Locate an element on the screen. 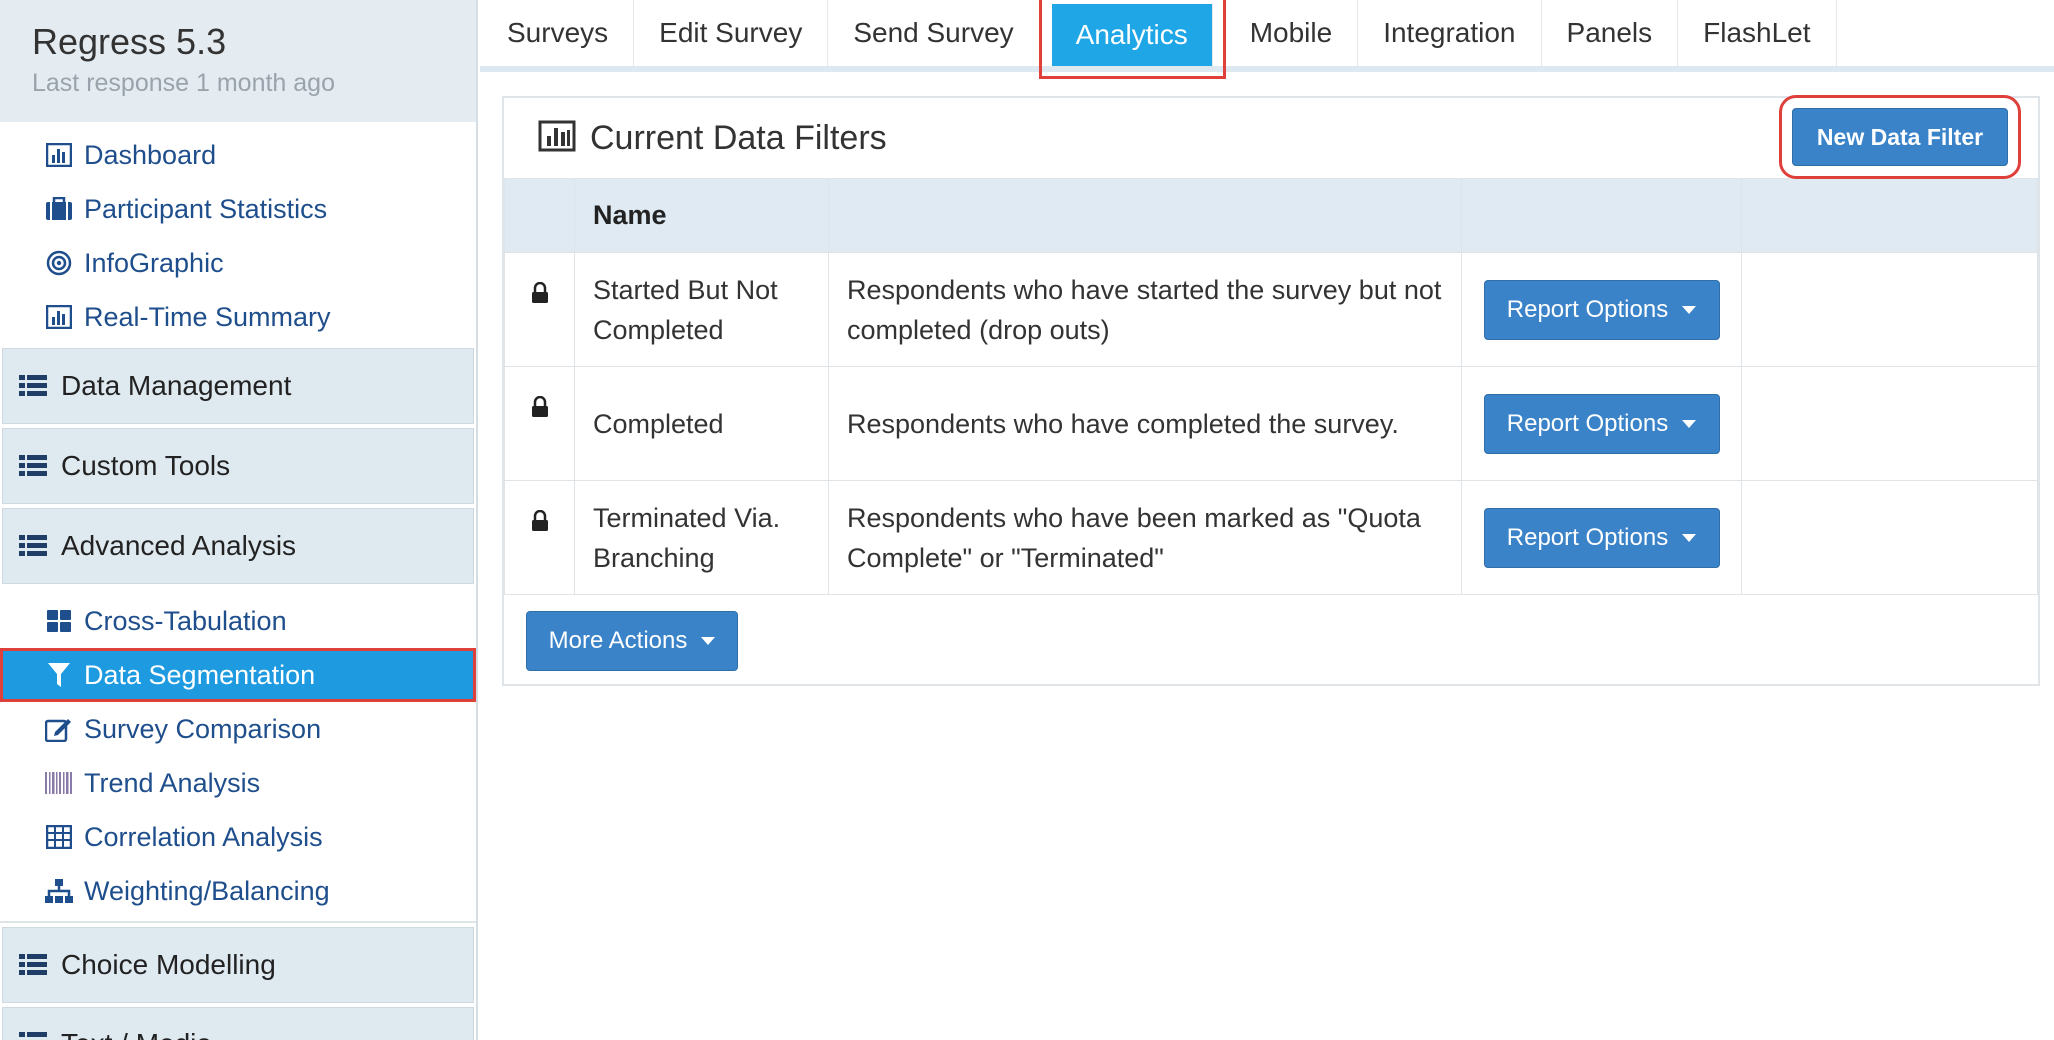 This screenshot has width=2054, height=1040. sidebar-item-cross-tabulation: Cross-Tabulation is located at coordinates (238, 621).